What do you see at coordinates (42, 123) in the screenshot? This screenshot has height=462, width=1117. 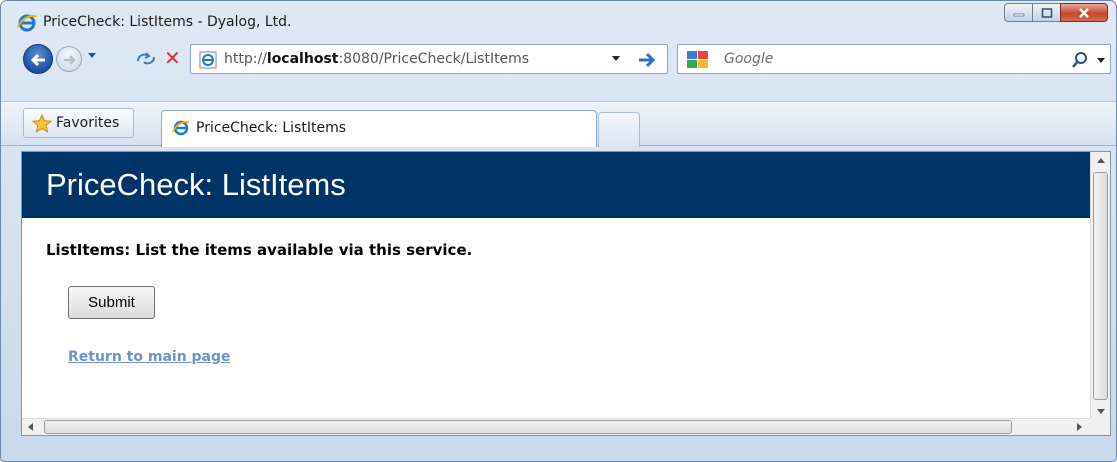 I see `star-icon` at bounding box center [42, 123].